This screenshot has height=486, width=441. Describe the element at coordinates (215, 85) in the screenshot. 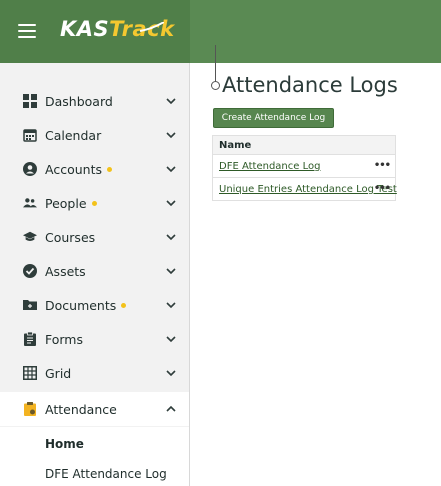

I see `tour-pointer-dot` at that location.